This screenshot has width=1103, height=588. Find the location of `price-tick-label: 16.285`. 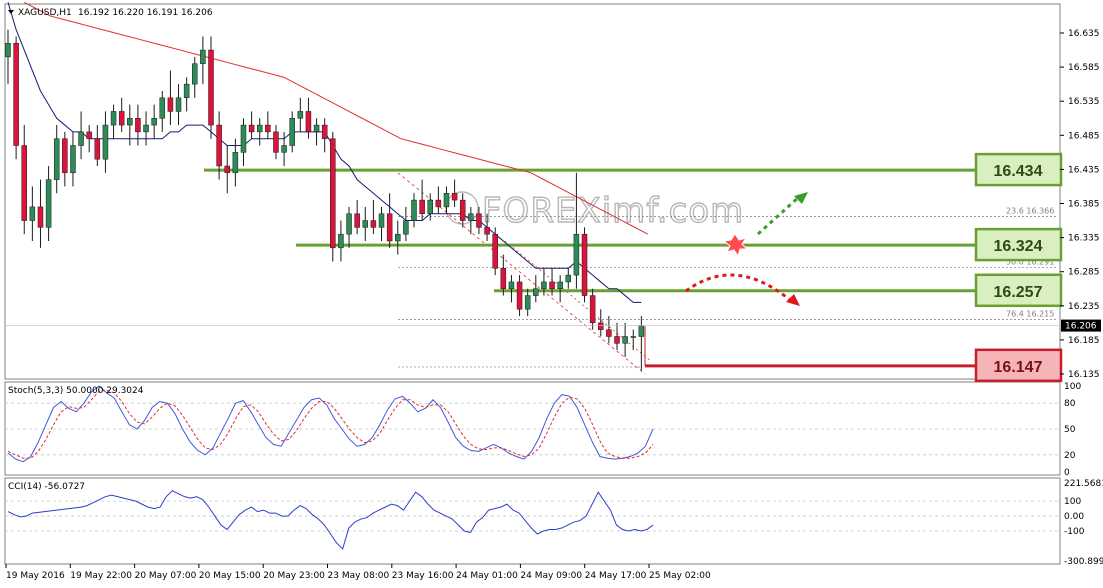

price-tick-label: 16.285 is located at coordinates (1084, 273).